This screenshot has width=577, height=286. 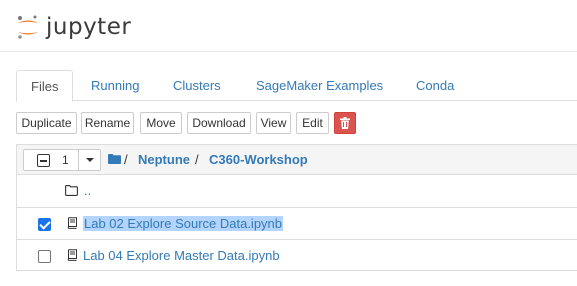 I want to click on jupyter-logo: jupyter, so click(x=76, y=28).